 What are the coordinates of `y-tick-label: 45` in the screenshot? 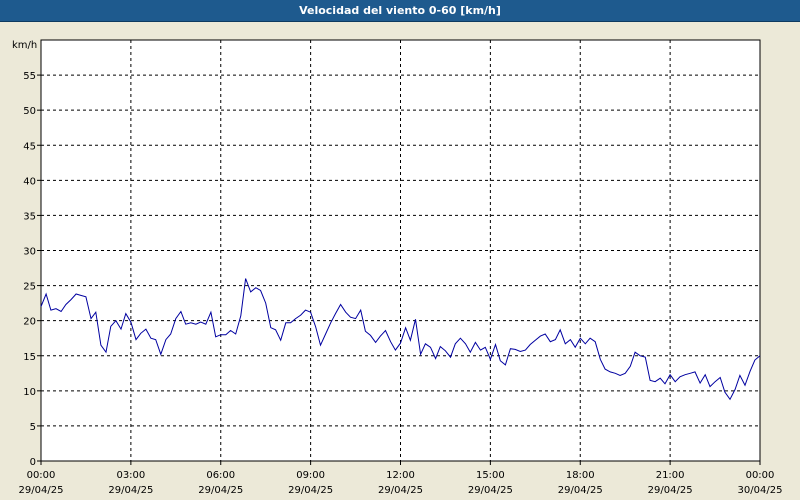 It's located at (29, 146).